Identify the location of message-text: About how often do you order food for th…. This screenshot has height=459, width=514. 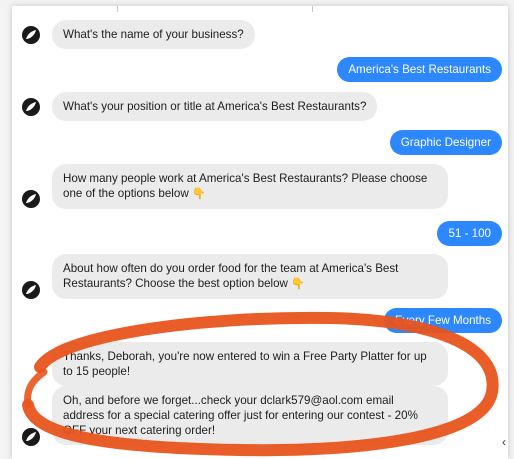
(231, 276).